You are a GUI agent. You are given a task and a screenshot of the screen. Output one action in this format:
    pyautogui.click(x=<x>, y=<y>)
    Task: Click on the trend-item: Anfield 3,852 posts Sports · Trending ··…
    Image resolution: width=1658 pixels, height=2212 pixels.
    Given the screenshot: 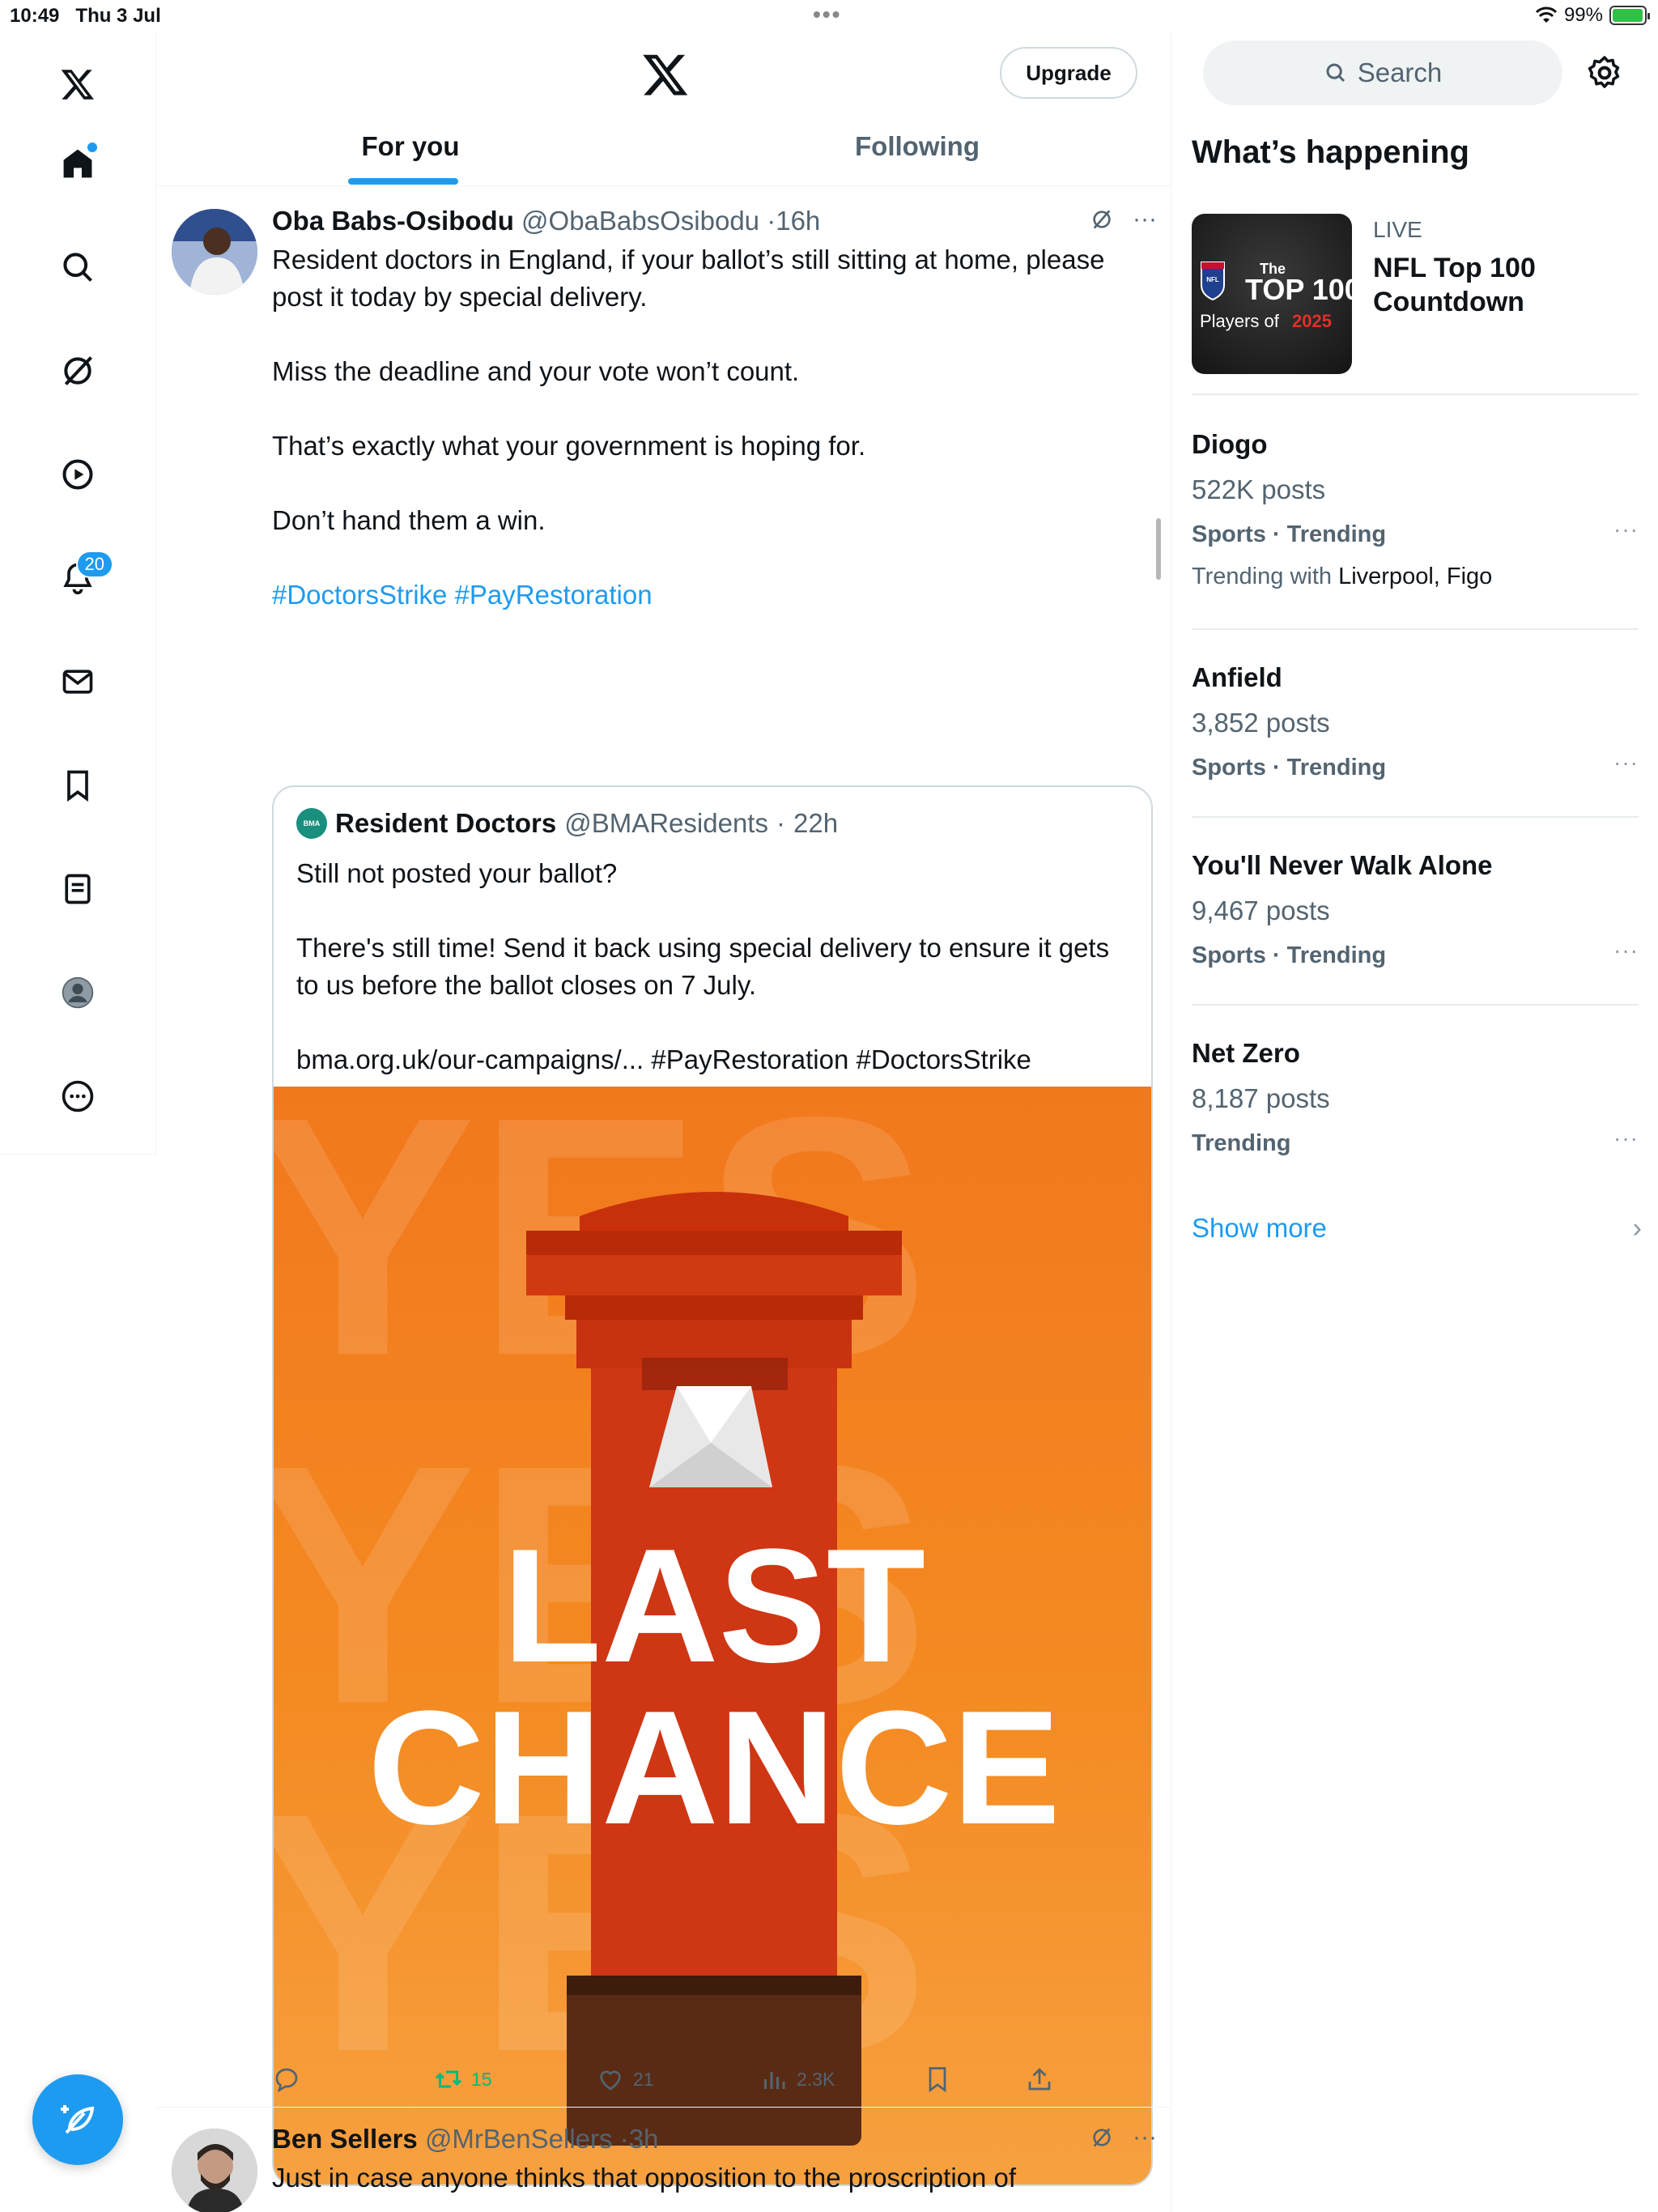 What is the action you would take?
    pyautogui.click(x=1415, y=722)
    